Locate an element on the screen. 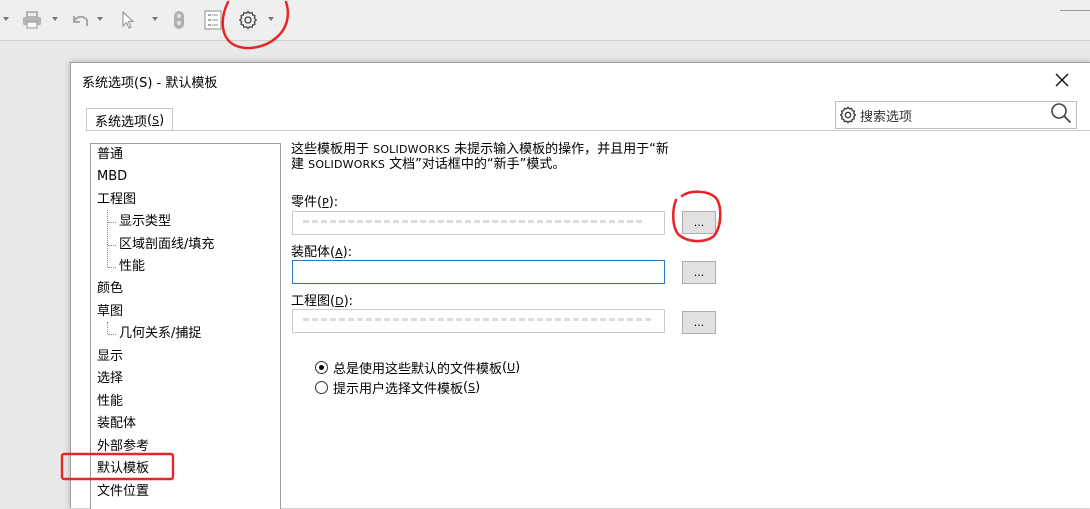 The width and height of the screenshot is (1090, 509). file-properties-icon is located at coordinates (213, 20).